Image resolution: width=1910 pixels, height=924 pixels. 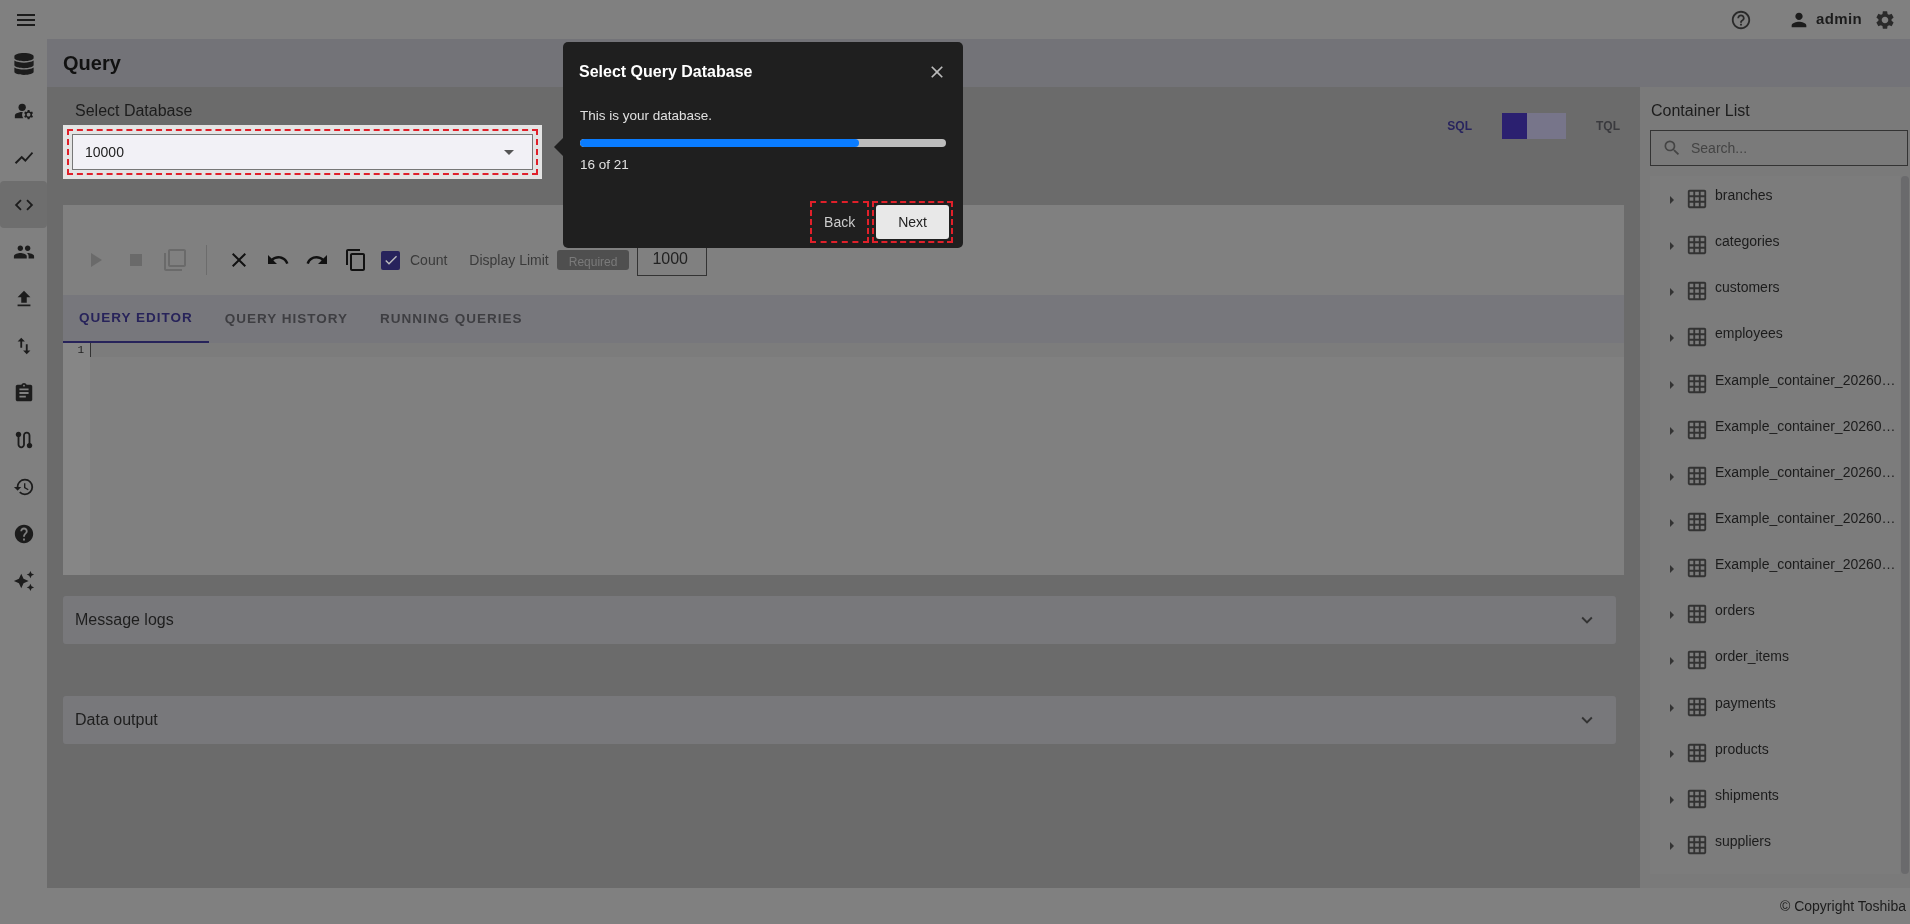 I want to click on container-item: order_items, so click(x=1775, y=666).